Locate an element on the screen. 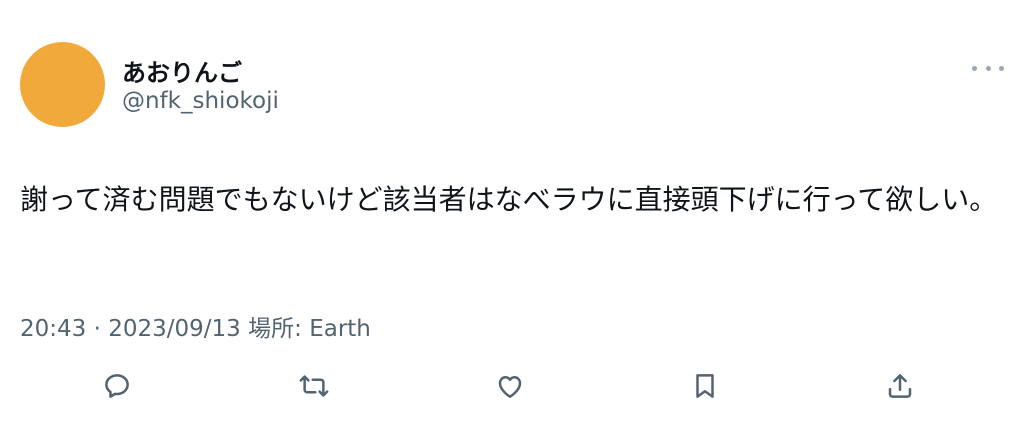  tweet-date: 2023/09/13 is located at coordinates (174, 329).